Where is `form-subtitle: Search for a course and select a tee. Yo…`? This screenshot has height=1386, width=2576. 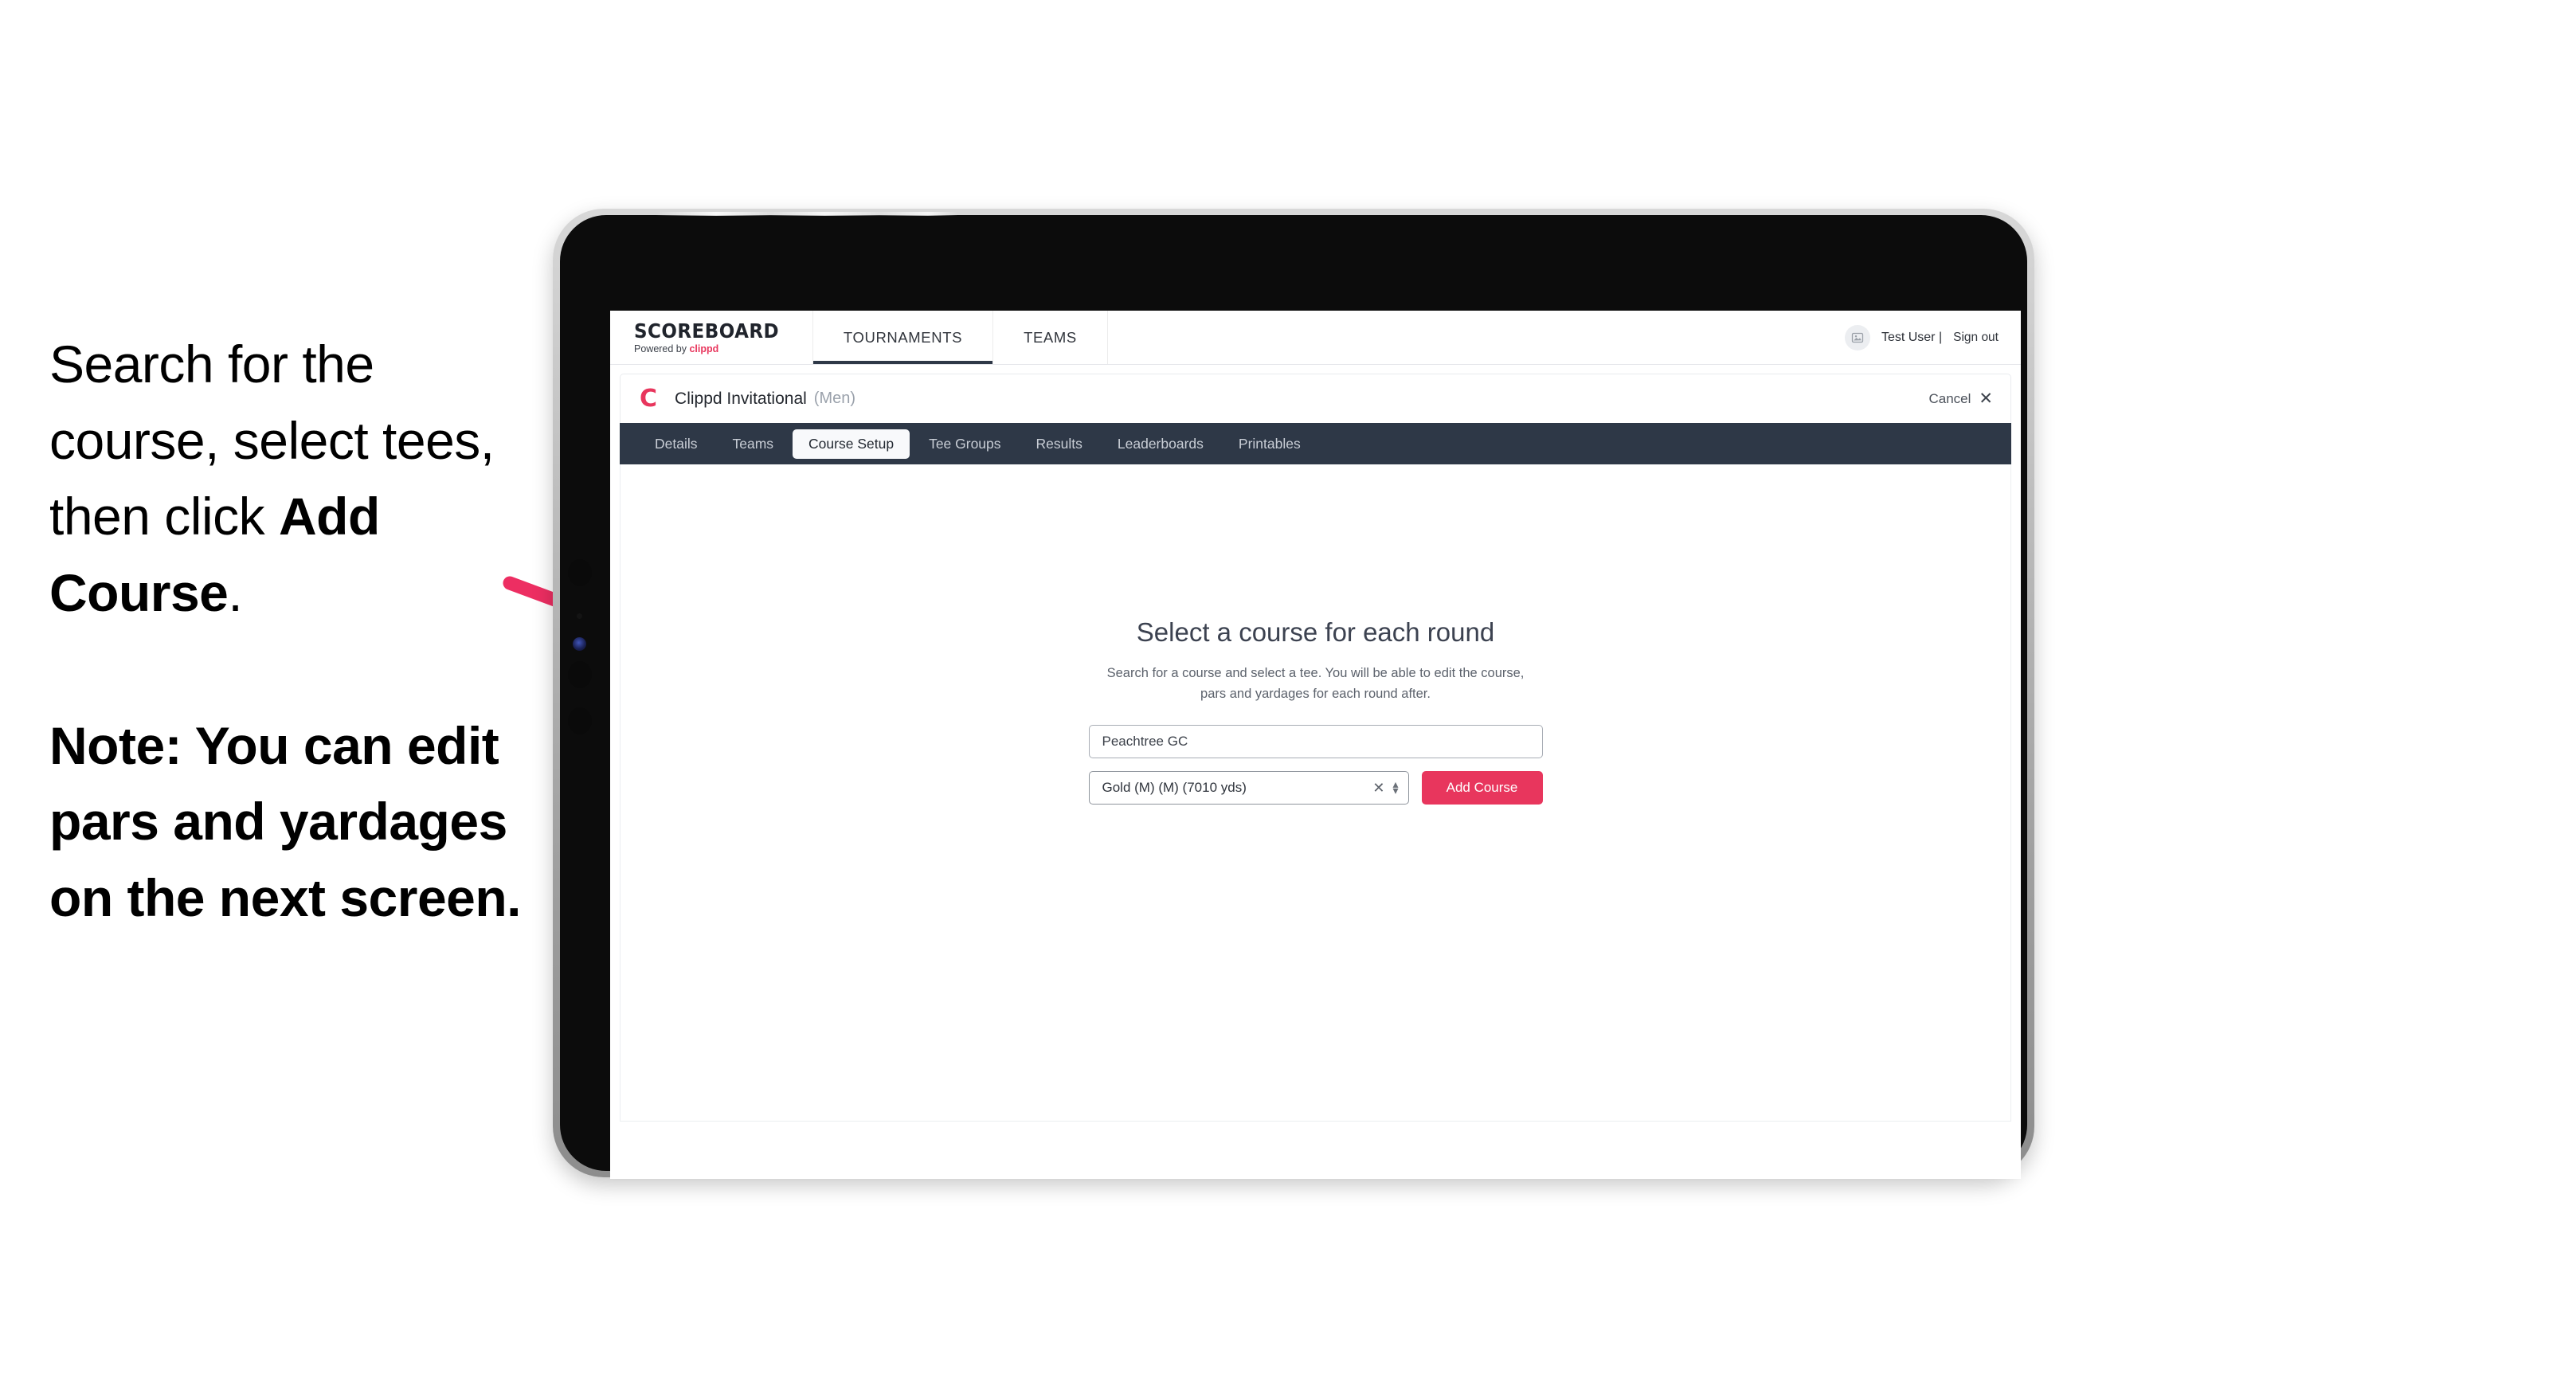 form-subtitle: Search for a course and select a tee. Yo… is located at coordinates (1315, 683).